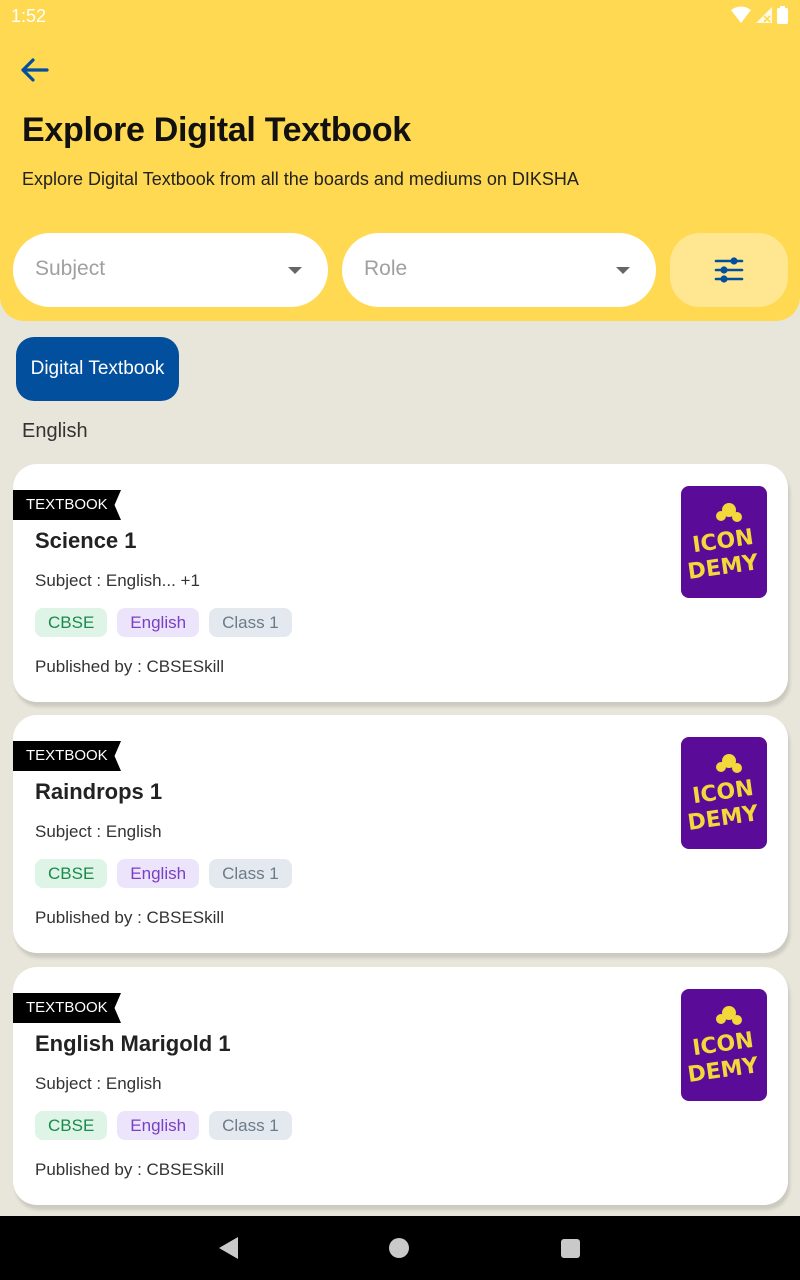 The image size is (800, 1280). I want to click on nav-recents-icon, so click(570, 1248).